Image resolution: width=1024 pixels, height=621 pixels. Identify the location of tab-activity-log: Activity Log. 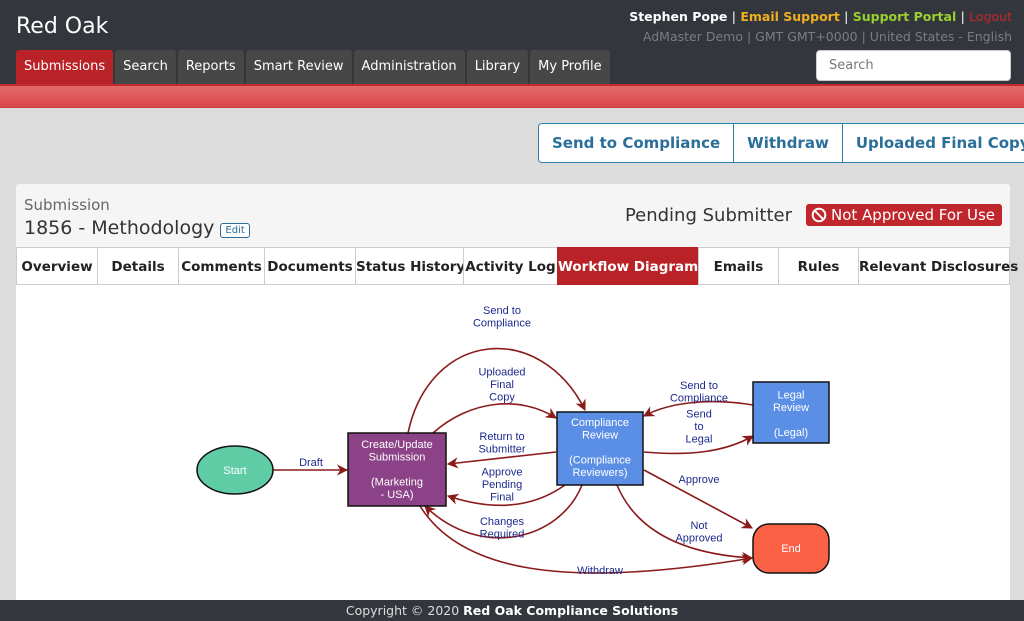
(510, 266).